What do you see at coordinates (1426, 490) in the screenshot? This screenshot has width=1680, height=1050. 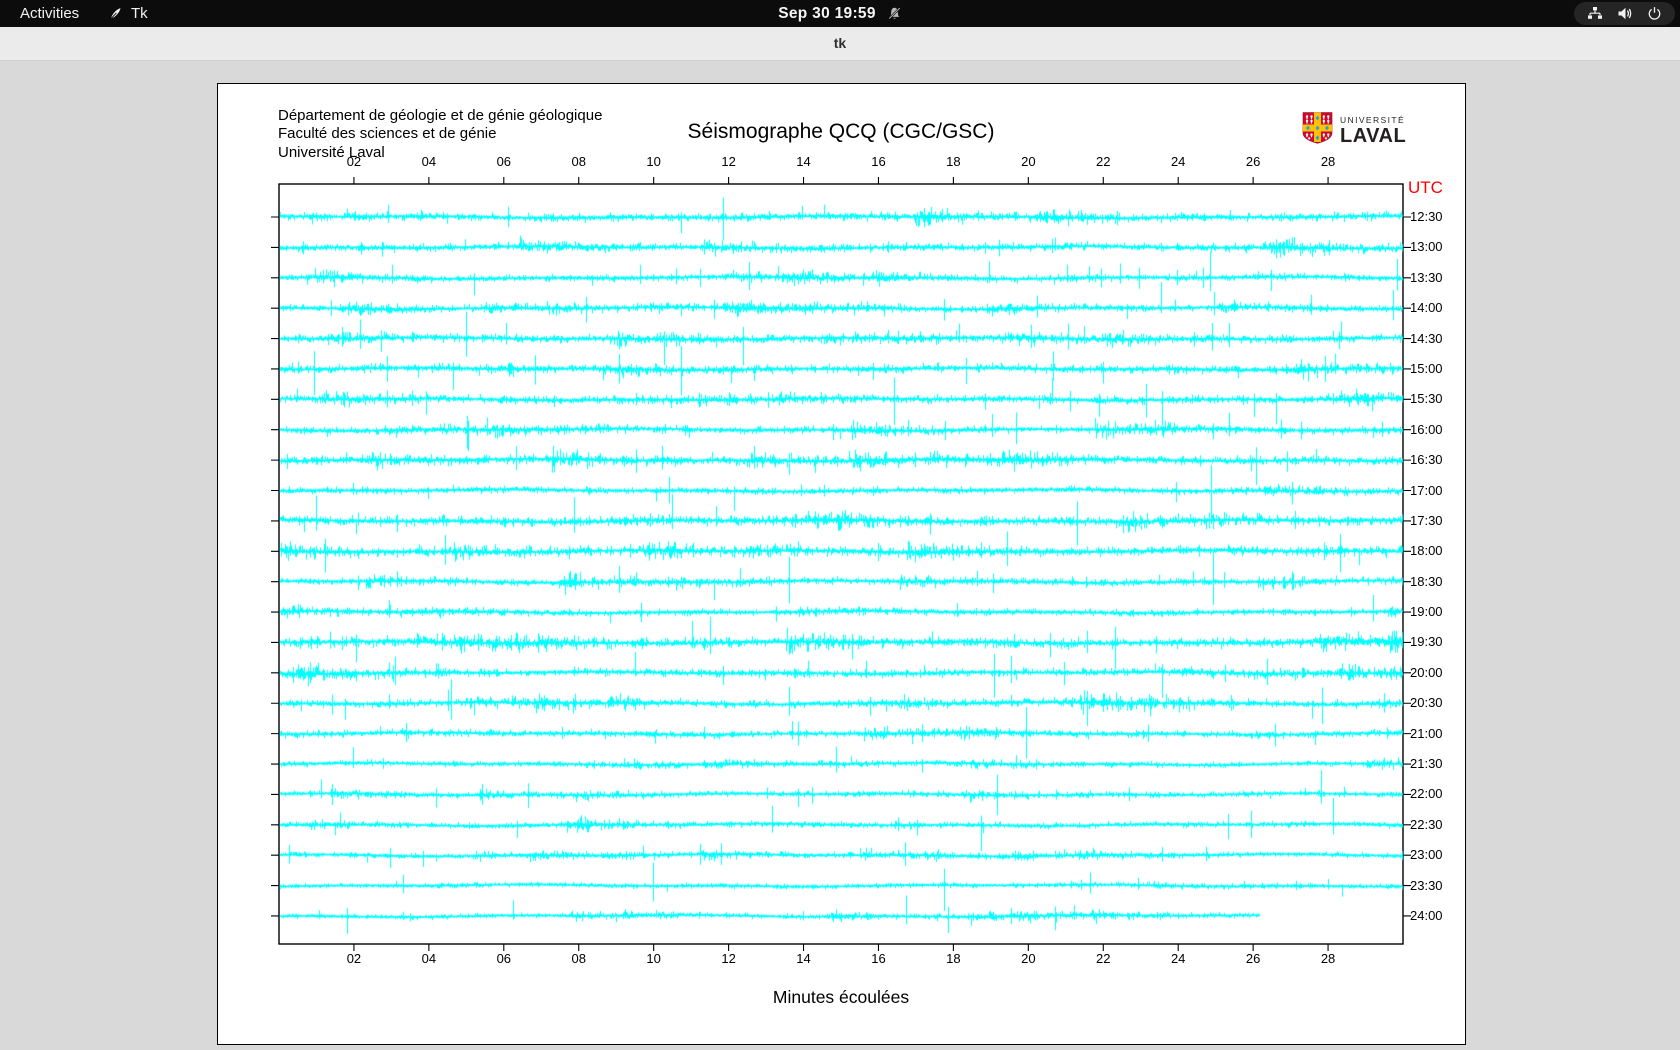 I see `utc-time-label-17:00: 17:00` at bounding box center [1426, 490].